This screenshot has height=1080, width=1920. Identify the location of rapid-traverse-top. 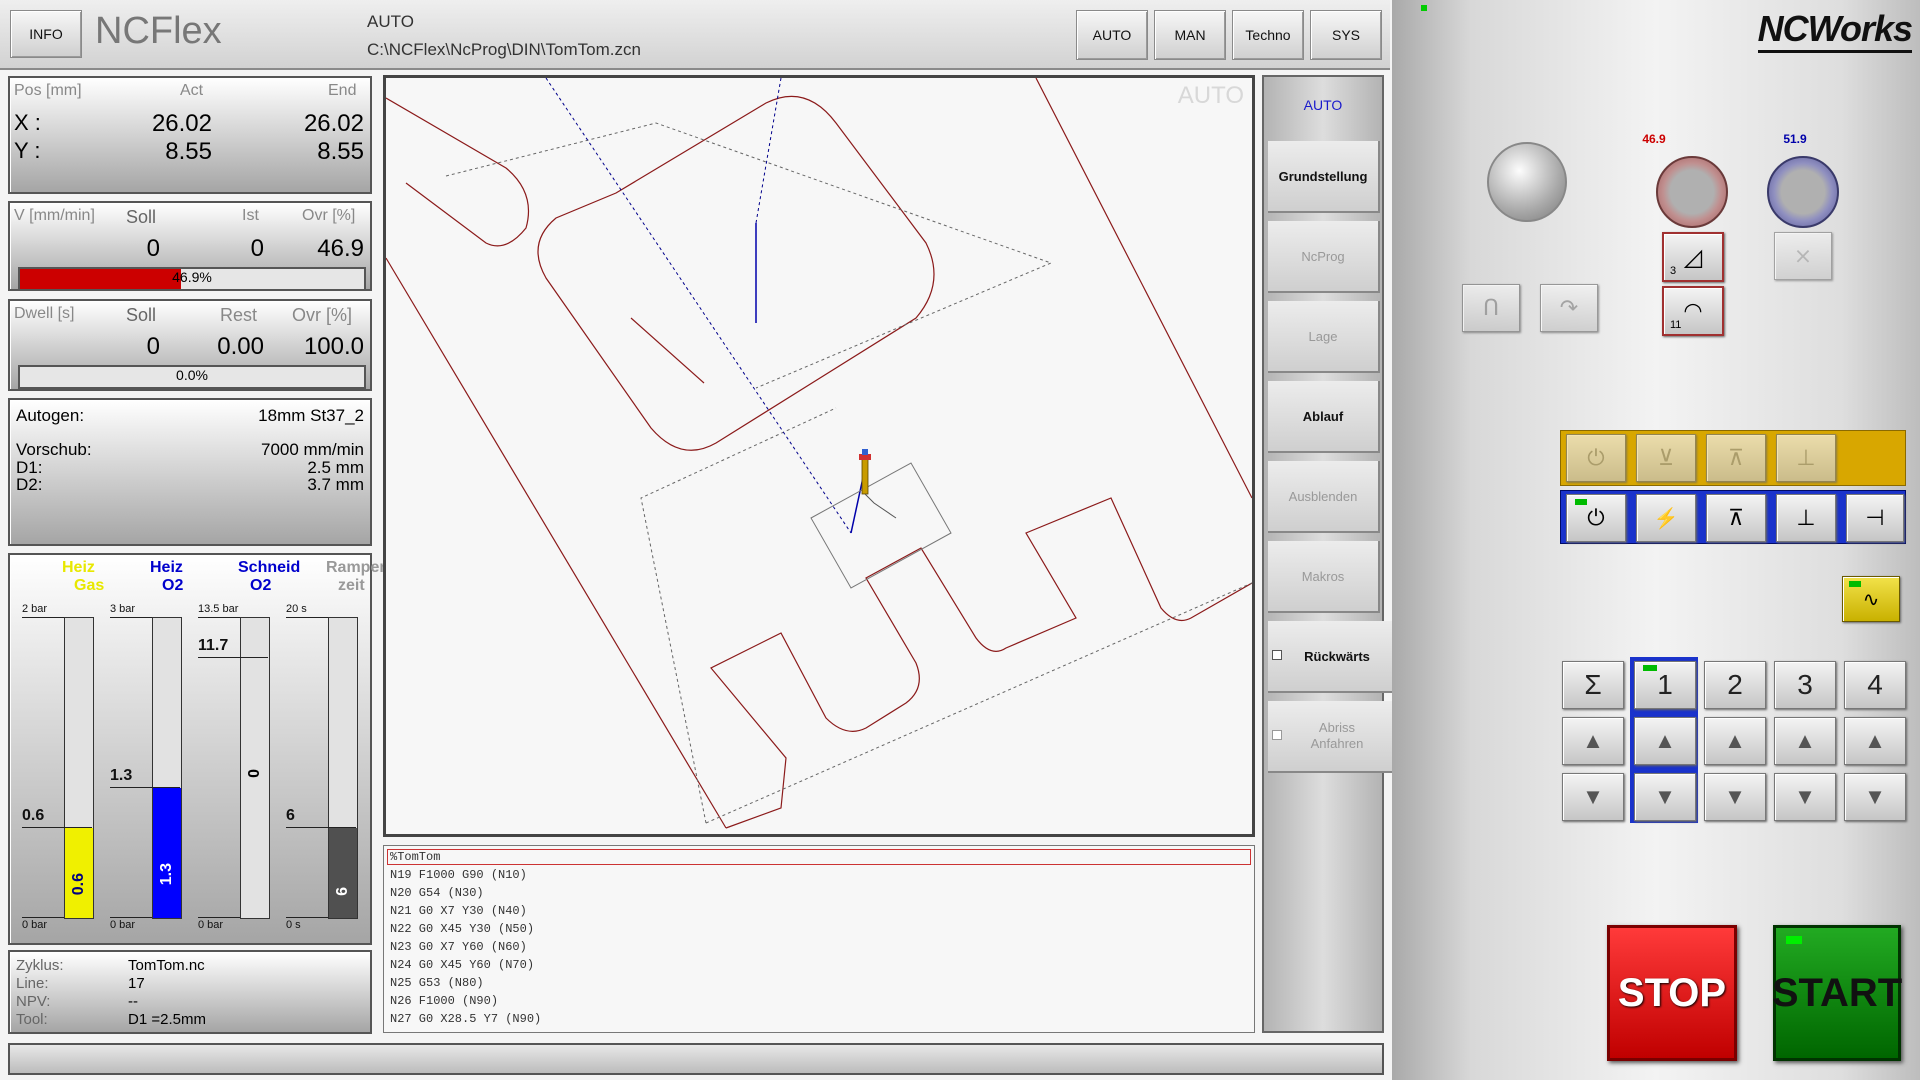
(768, 151).